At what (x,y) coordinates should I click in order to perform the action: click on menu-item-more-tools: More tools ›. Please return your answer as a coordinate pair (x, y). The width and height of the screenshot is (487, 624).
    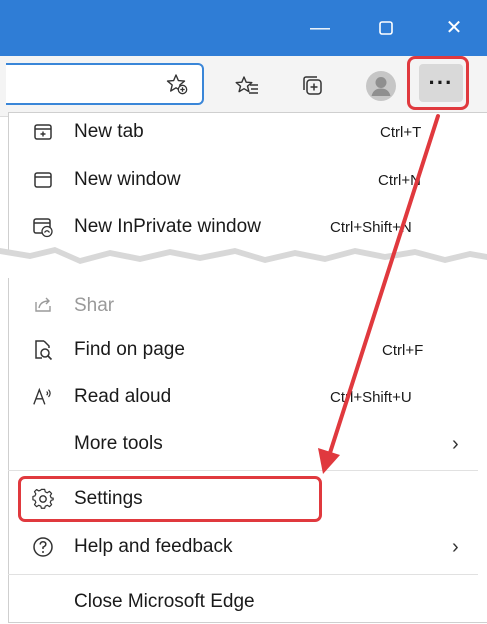
    Looking at the image, I should click on (243, 444).